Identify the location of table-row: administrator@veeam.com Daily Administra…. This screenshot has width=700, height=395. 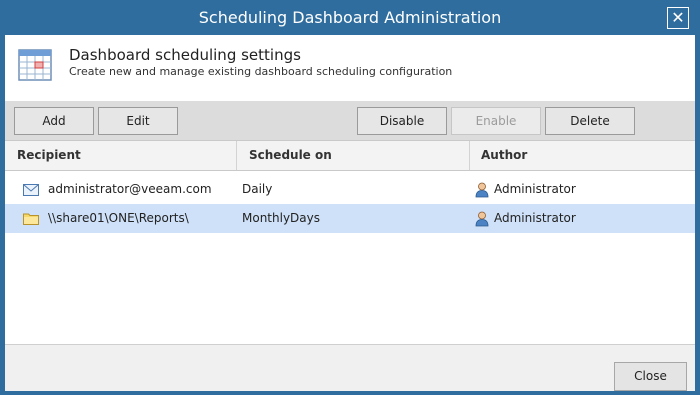
(350, 189).